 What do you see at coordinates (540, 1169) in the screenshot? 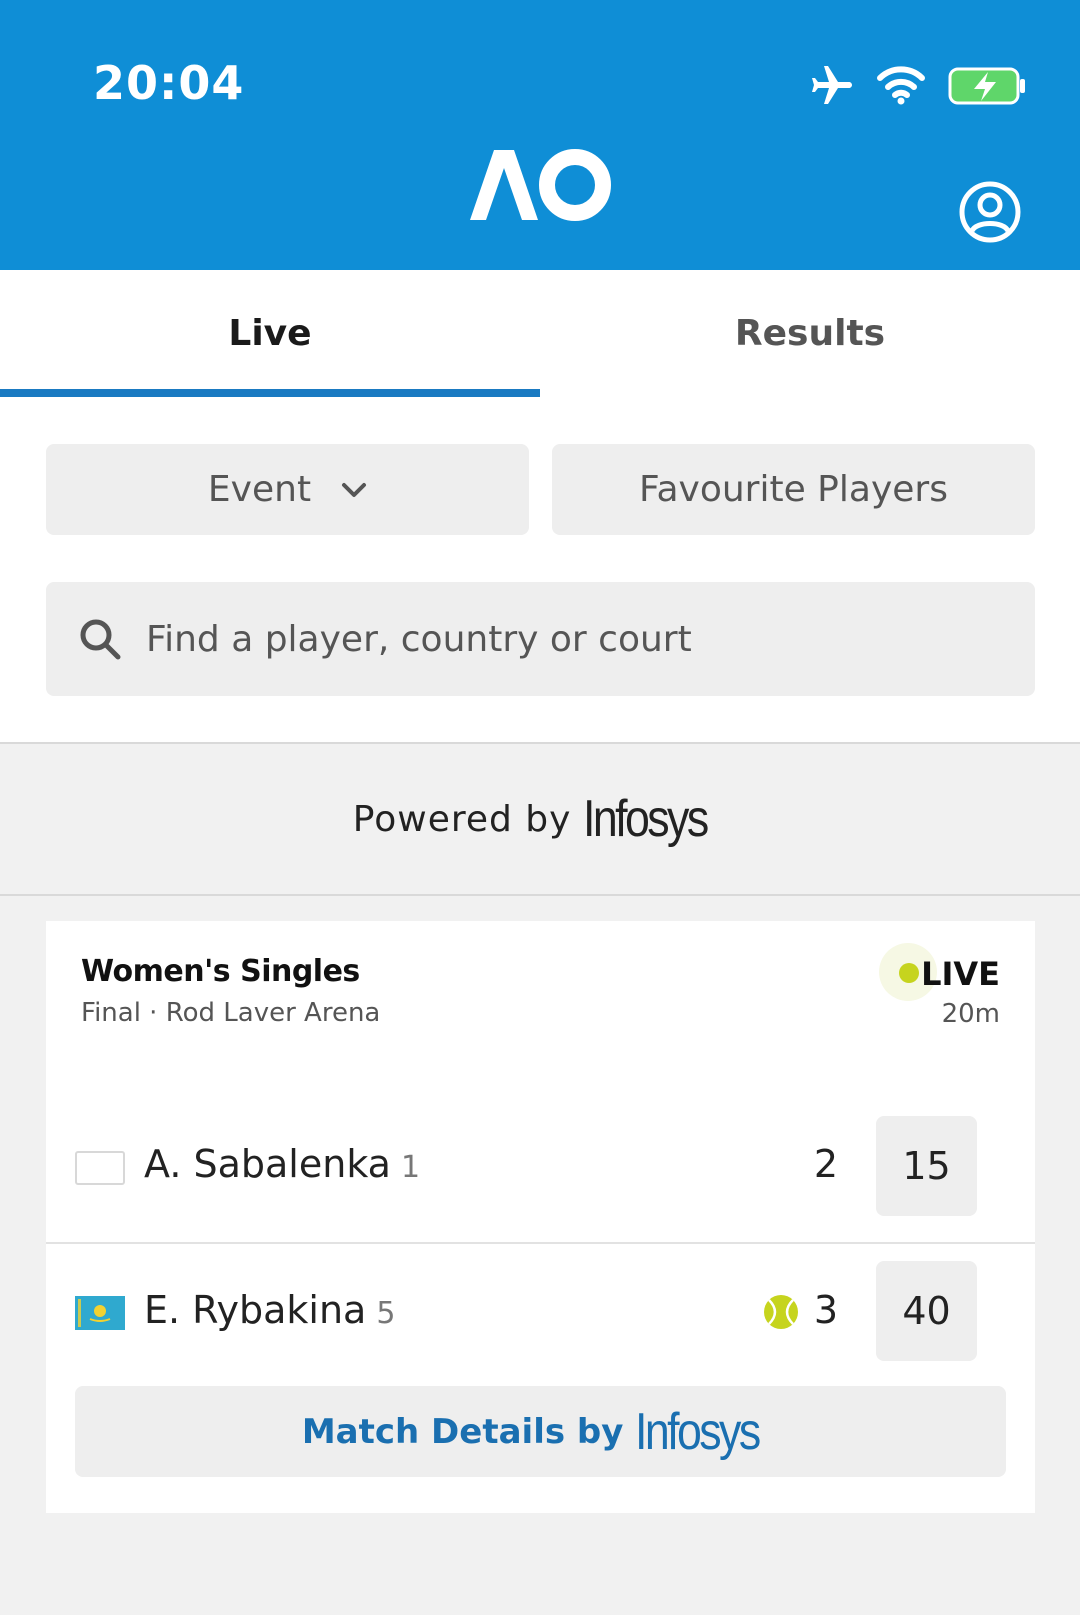
I see `player-row: A. Sabalenka 1 2 15` at bounding box center [540, 1169].